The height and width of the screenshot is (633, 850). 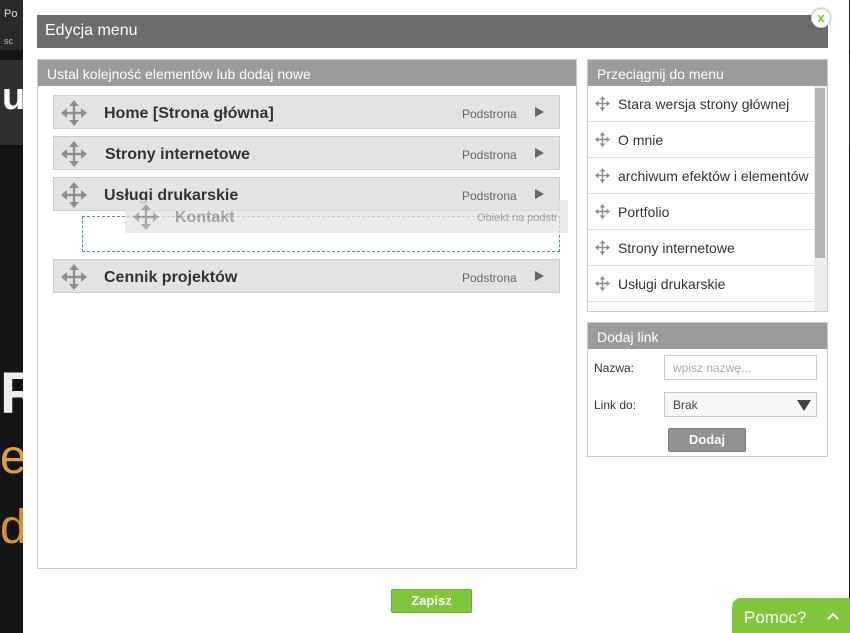 I want to click on menu-row-label: Cennik projektów, so click(x=171, y=277).